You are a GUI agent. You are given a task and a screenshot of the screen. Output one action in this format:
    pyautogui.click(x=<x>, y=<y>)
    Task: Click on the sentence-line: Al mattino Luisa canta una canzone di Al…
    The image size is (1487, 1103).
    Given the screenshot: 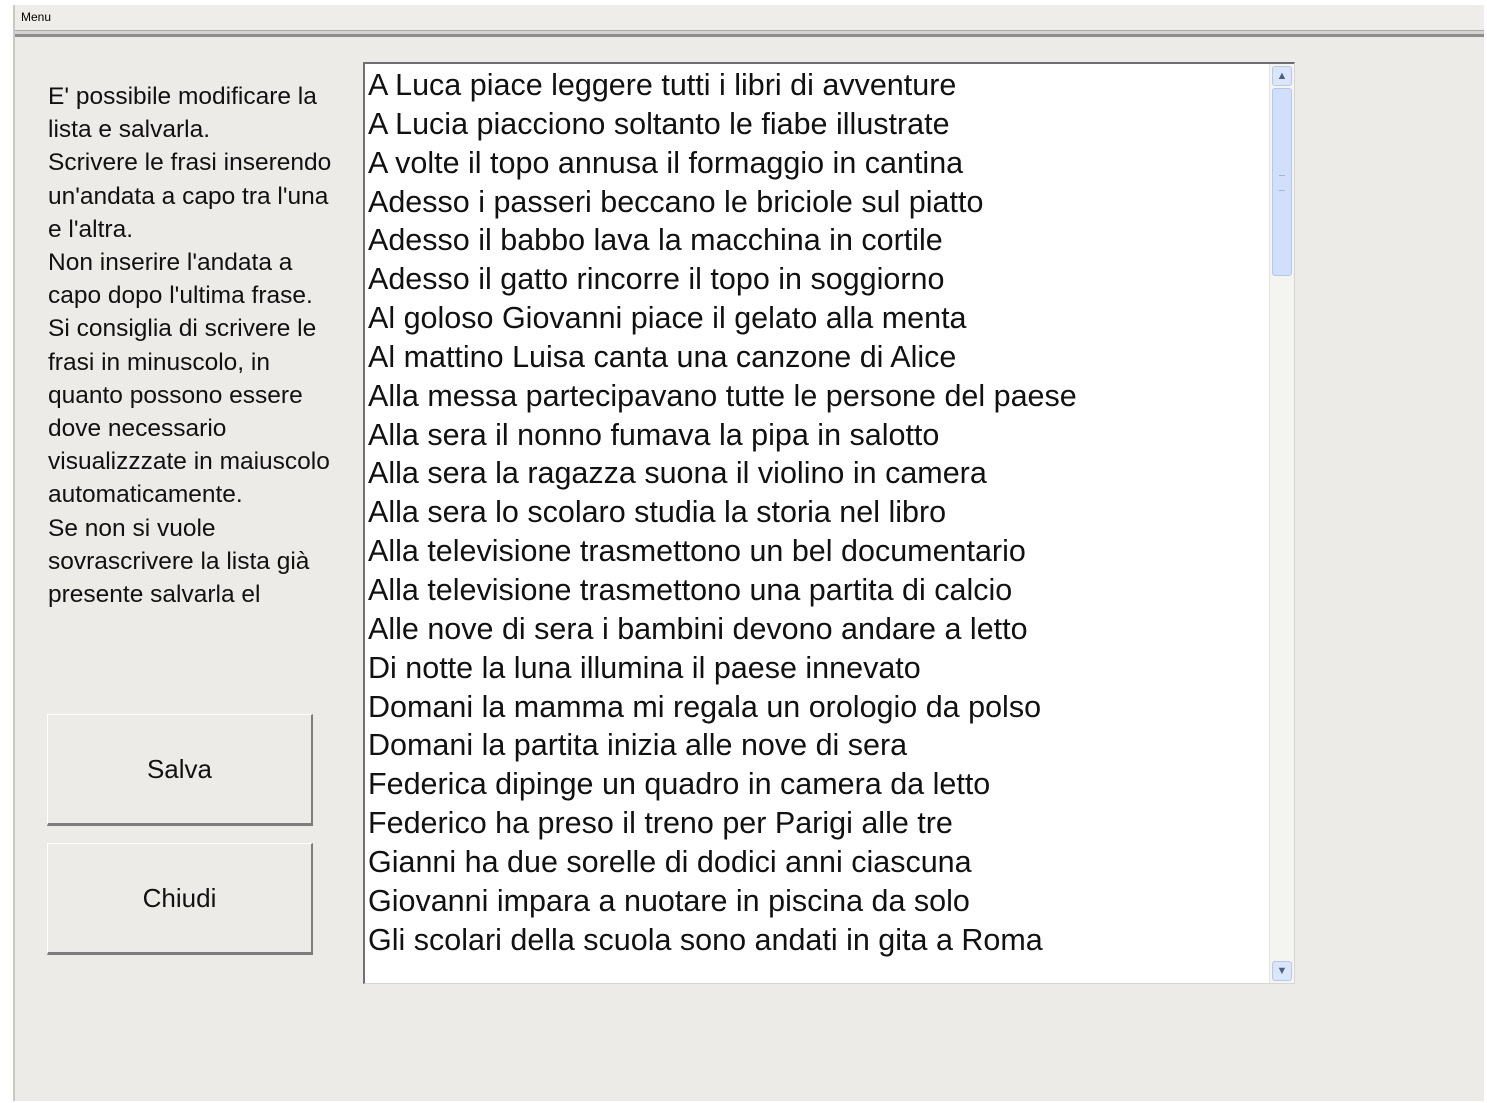 What is the action you would take?
    pyautogui.click(x=818, y=357)
    